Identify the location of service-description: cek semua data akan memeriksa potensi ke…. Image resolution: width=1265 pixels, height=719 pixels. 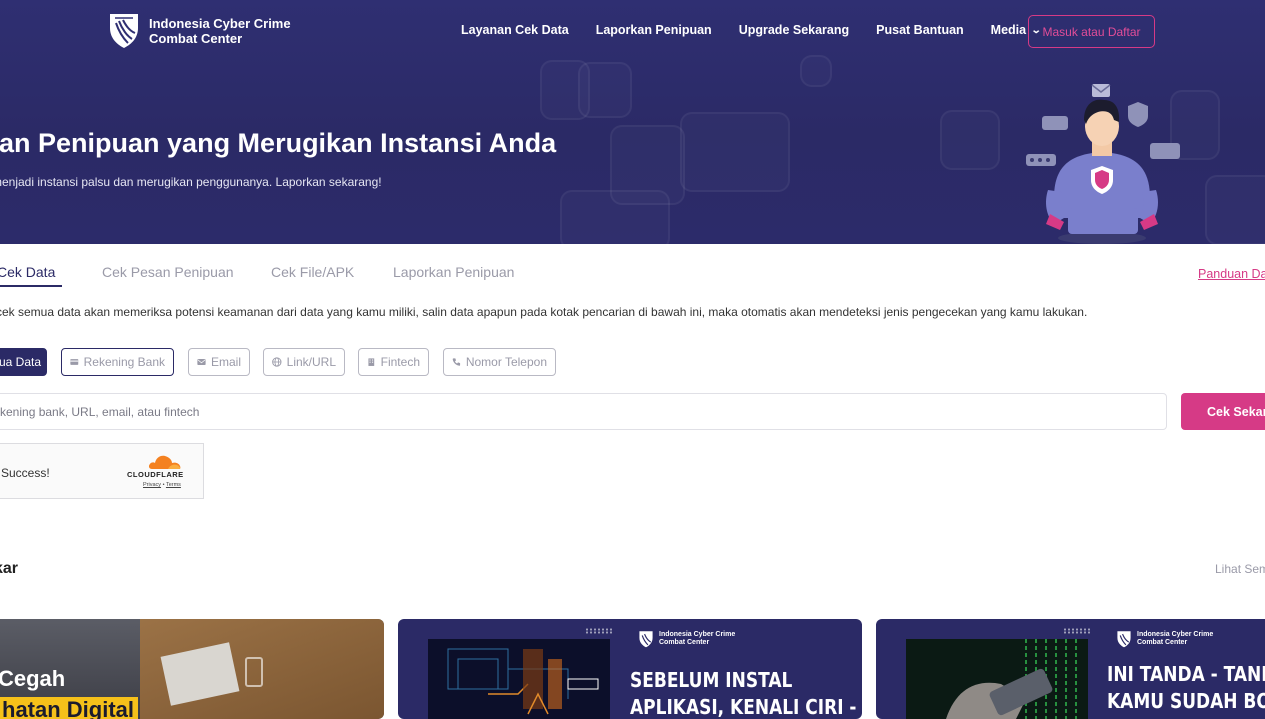
(544, 312).